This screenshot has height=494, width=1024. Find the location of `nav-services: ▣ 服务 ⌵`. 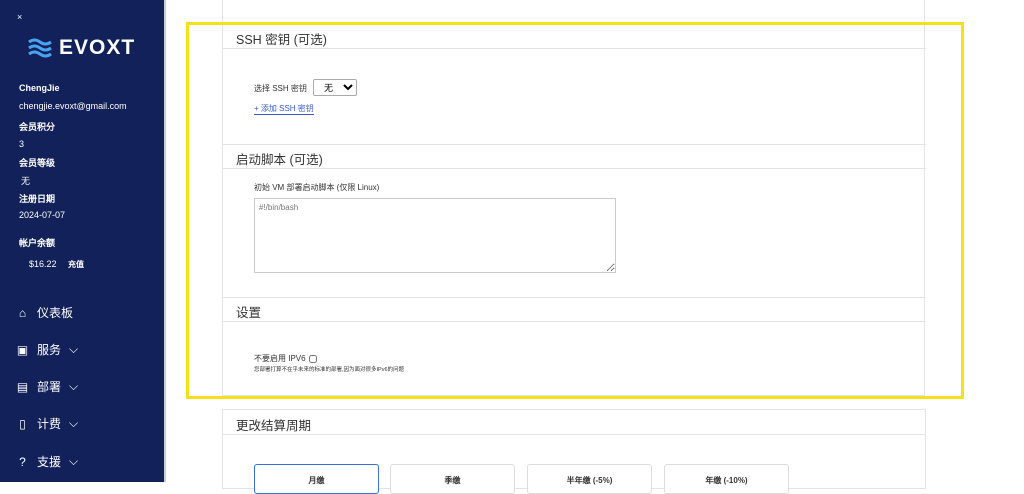

nav-services: ▣ 服务 ⌵ is located at coordinates (47, 349).